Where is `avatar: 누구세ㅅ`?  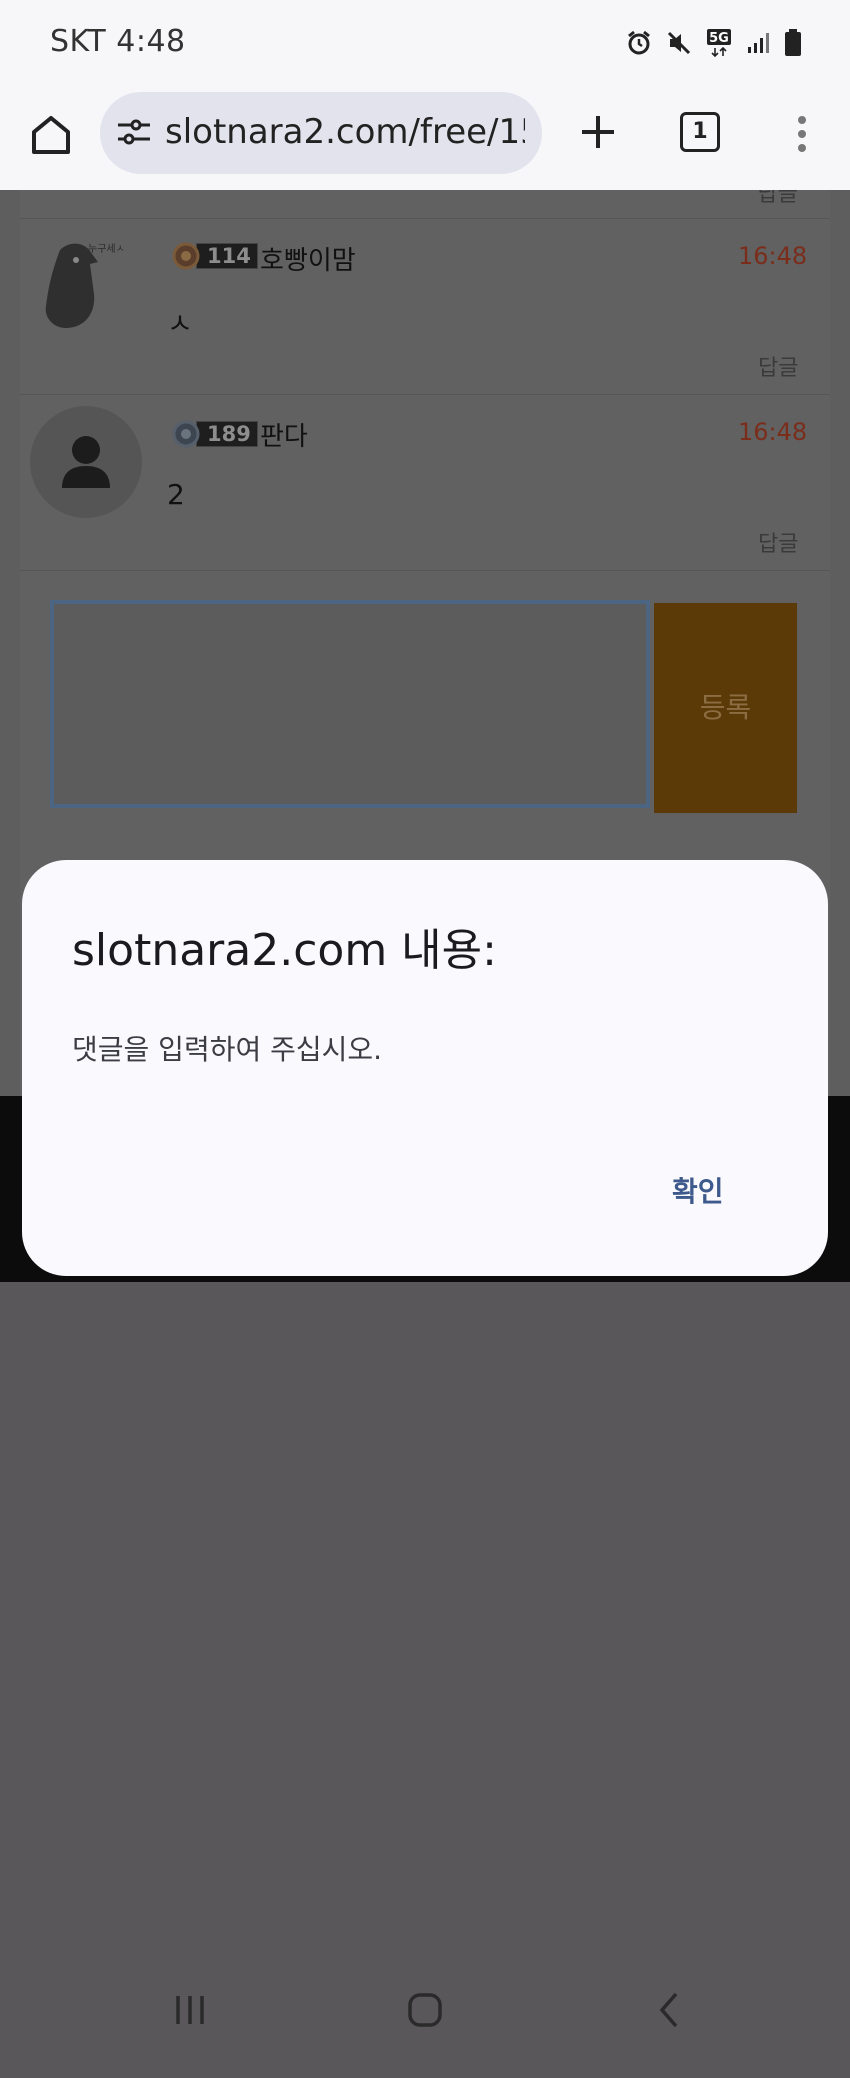
avatar: 누구세ㅅ is located at coordinates (85, 285).